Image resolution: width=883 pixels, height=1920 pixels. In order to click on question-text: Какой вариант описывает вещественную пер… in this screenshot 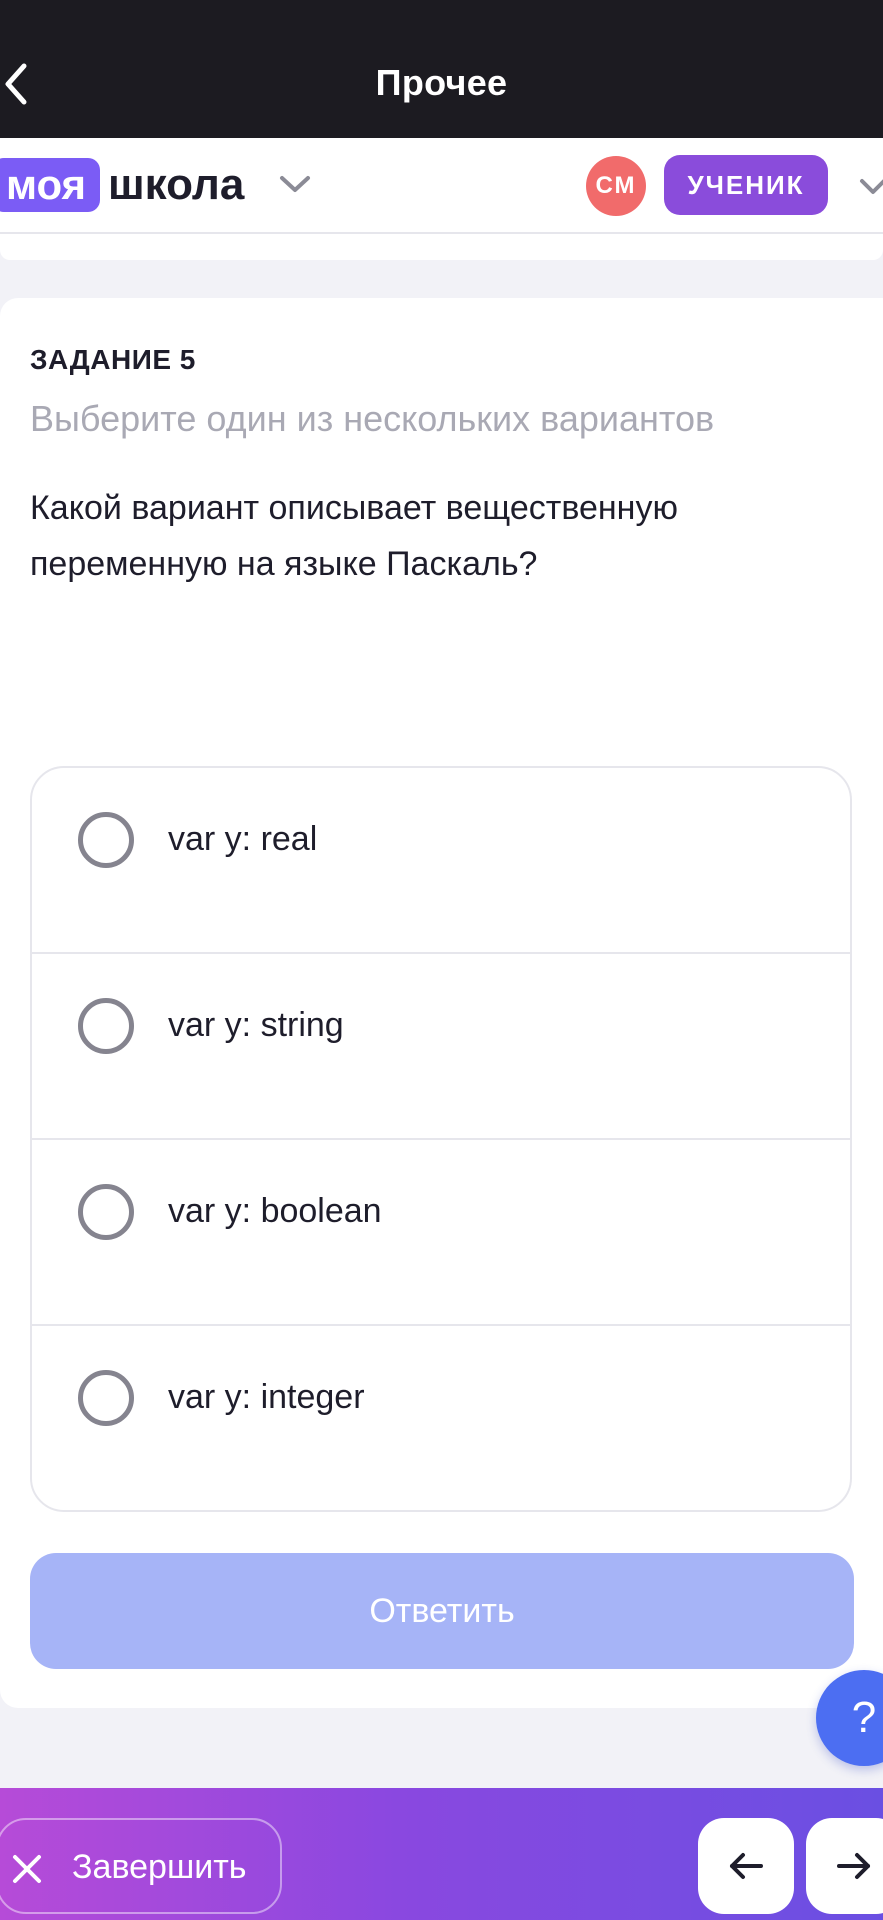, I will do `click(354, 536)`.